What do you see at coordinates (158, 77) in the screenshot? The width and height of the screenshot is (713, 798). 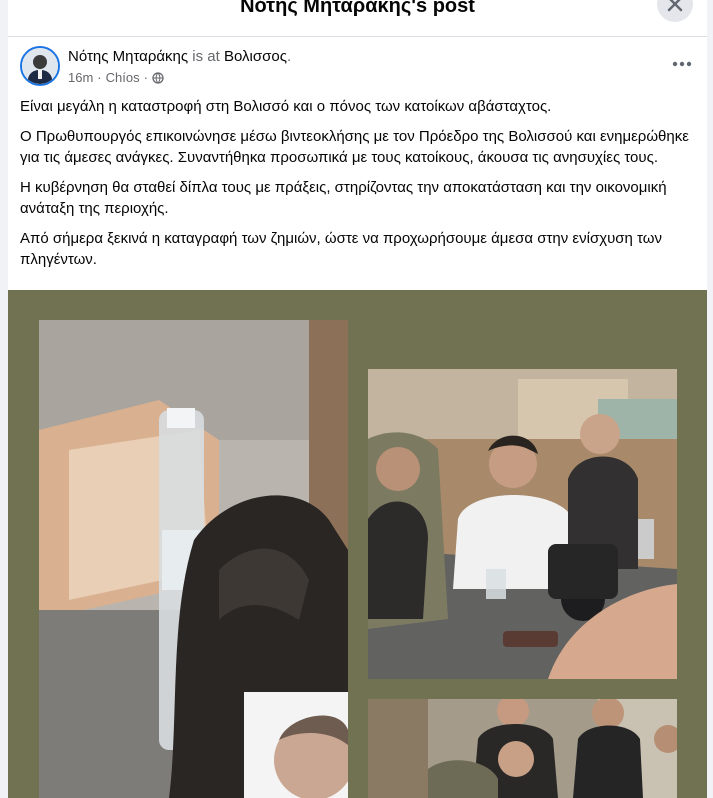 I see `globe-icon` at bounding box center [158, 77].